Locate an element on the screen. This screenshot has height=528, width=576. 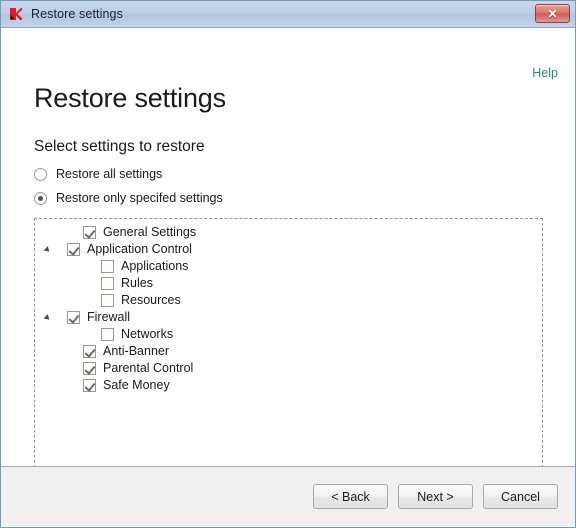
tree-item: Resources is located at coordinates (288, 300).